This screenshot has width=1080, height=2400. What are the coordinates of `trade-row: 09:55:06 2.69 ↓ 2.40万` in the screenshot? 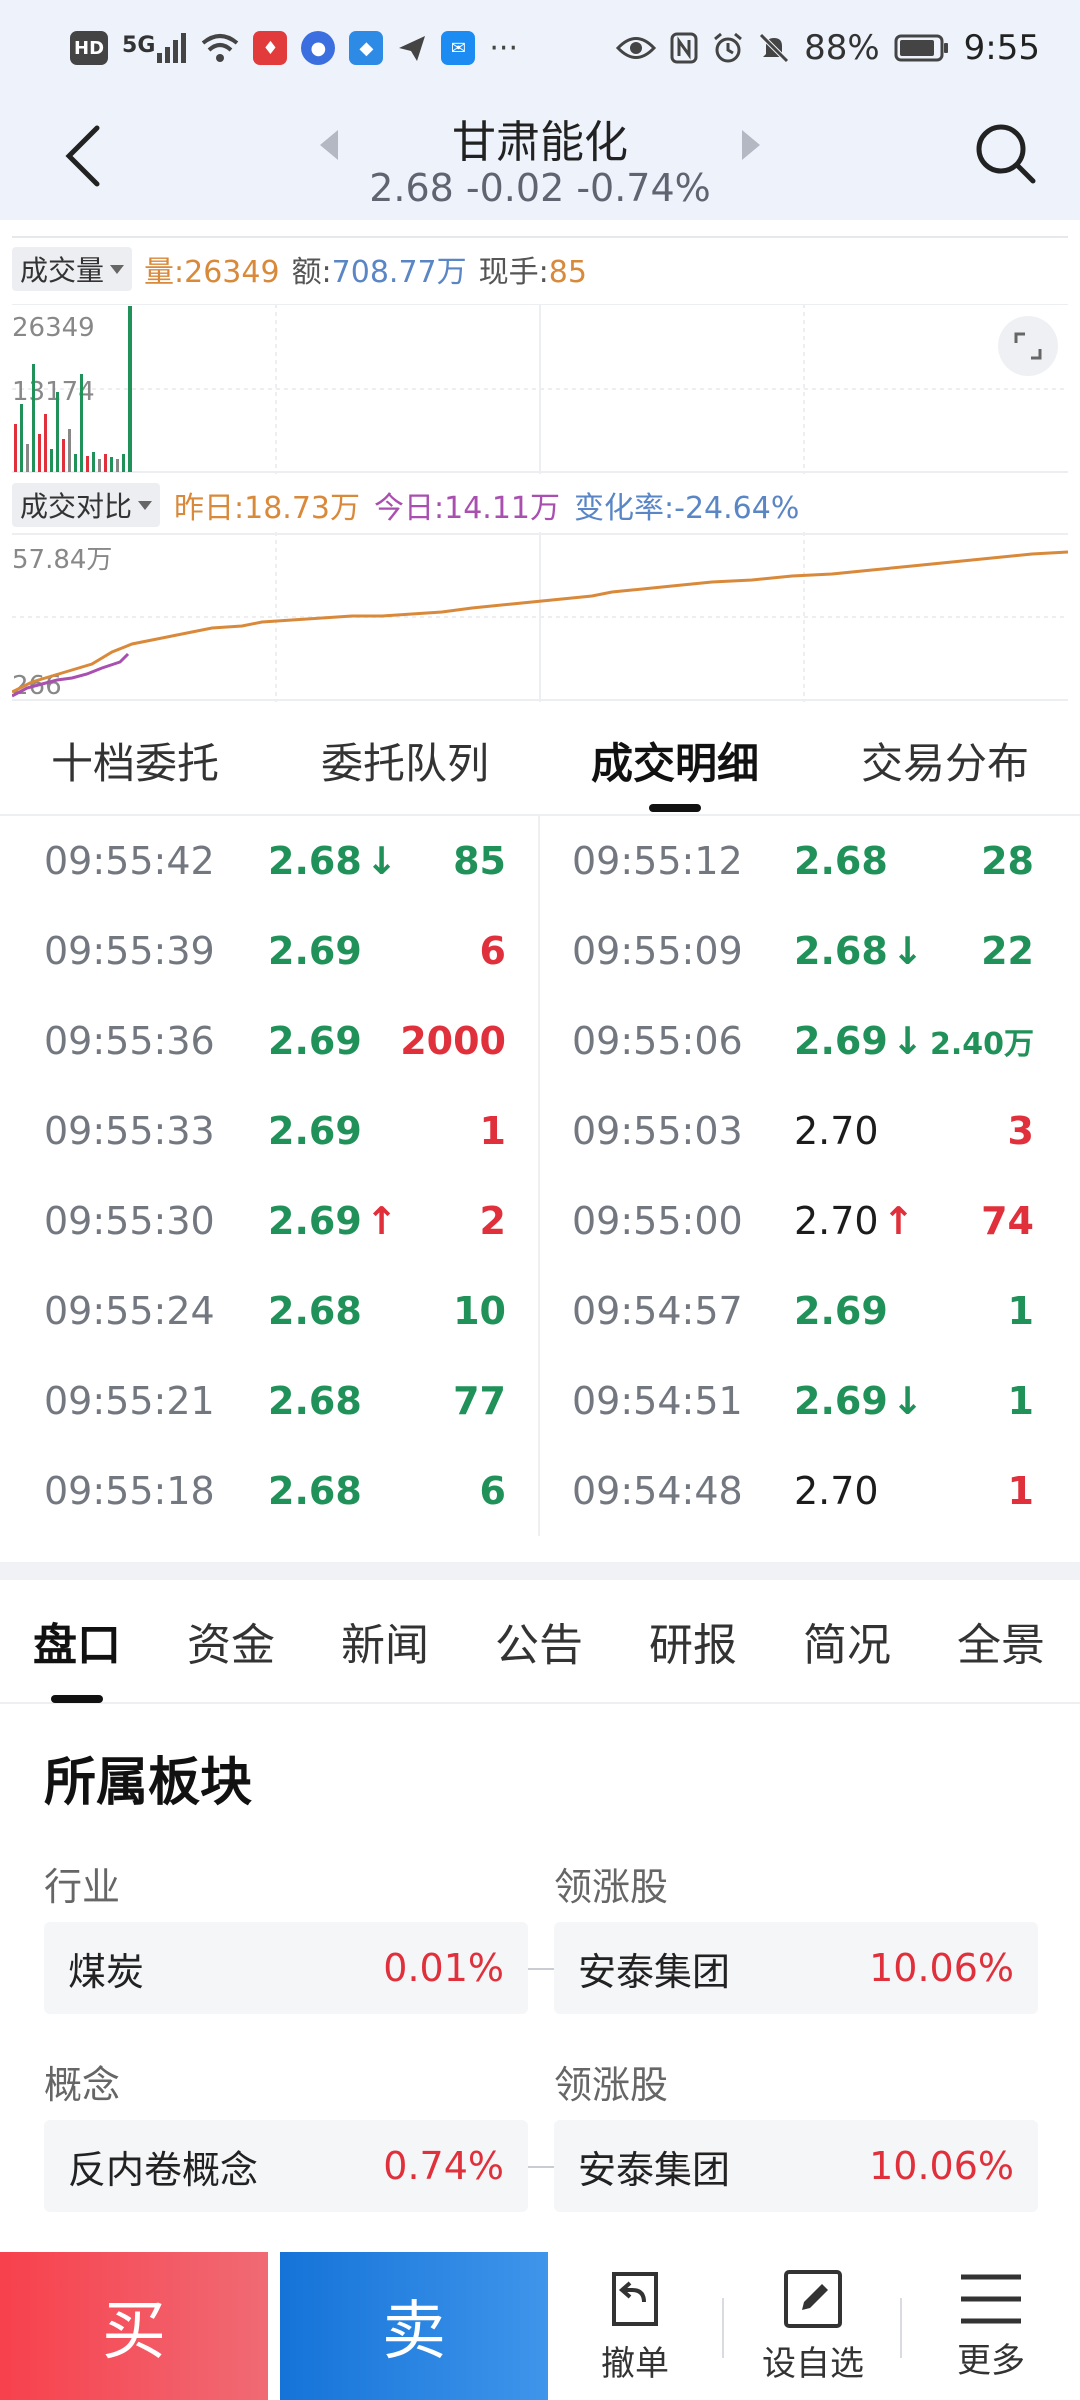 It's located at (810, 1041).